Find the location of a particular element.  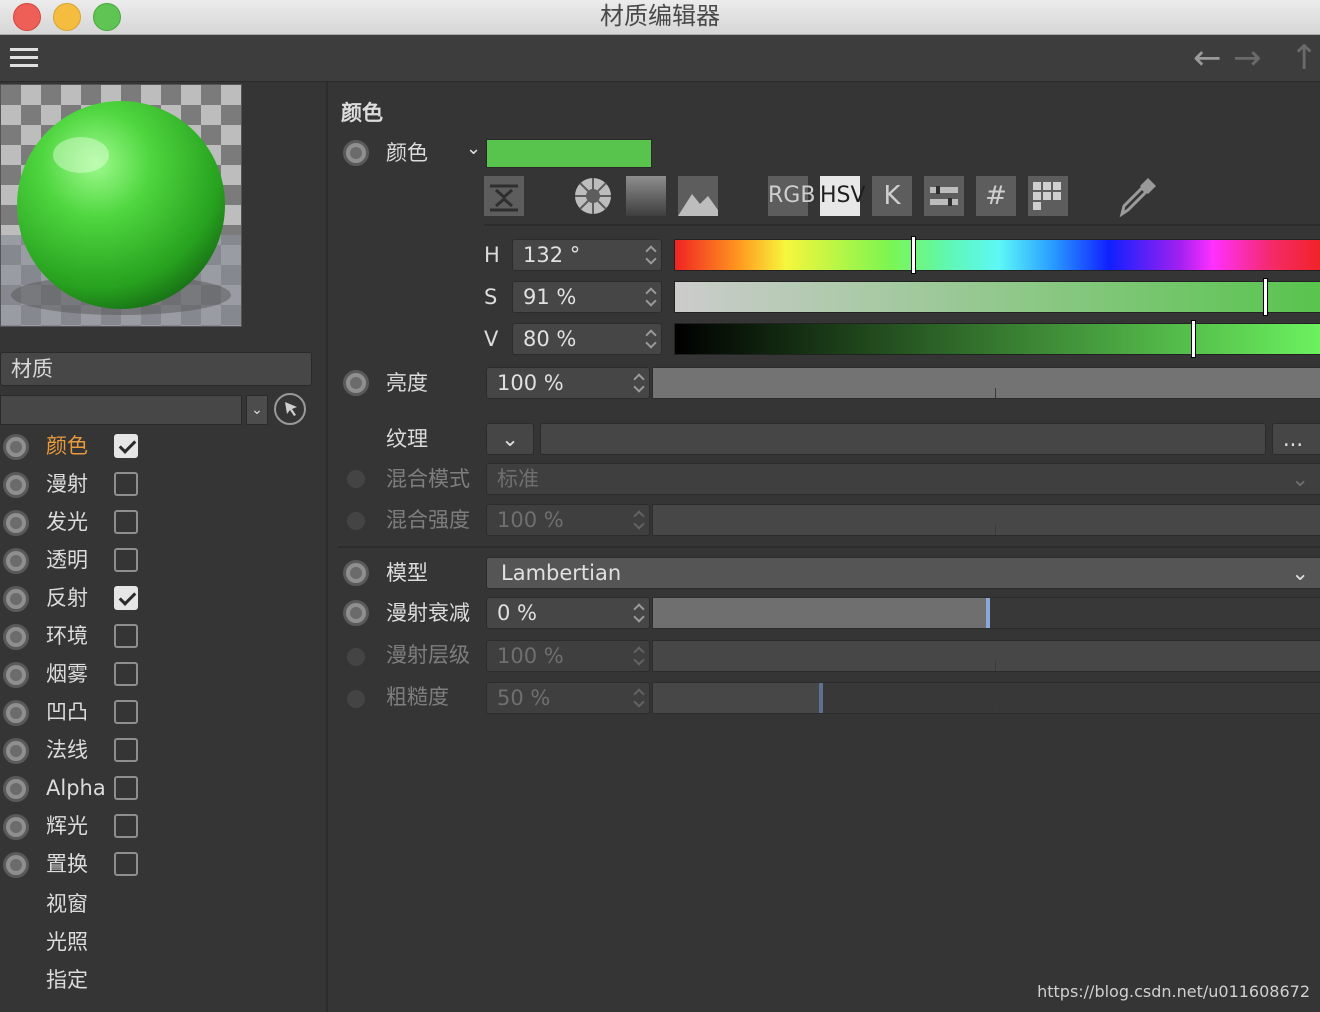

channel-item: 发光 is located at coordinates (160, 523).